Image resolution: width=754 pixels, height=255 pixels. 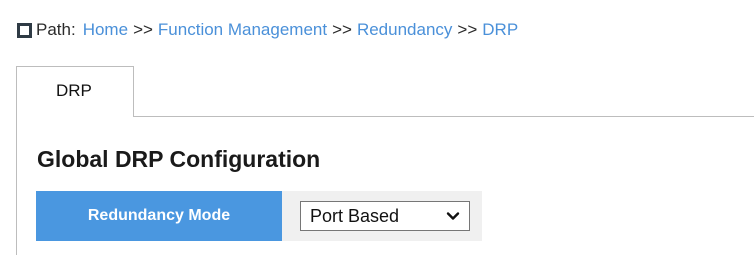 What do you see at coordinates (159, 216) in the screenshot?
I see `redundancy-mode-label: Redundancy Mode` at bounding box center [159, 216].